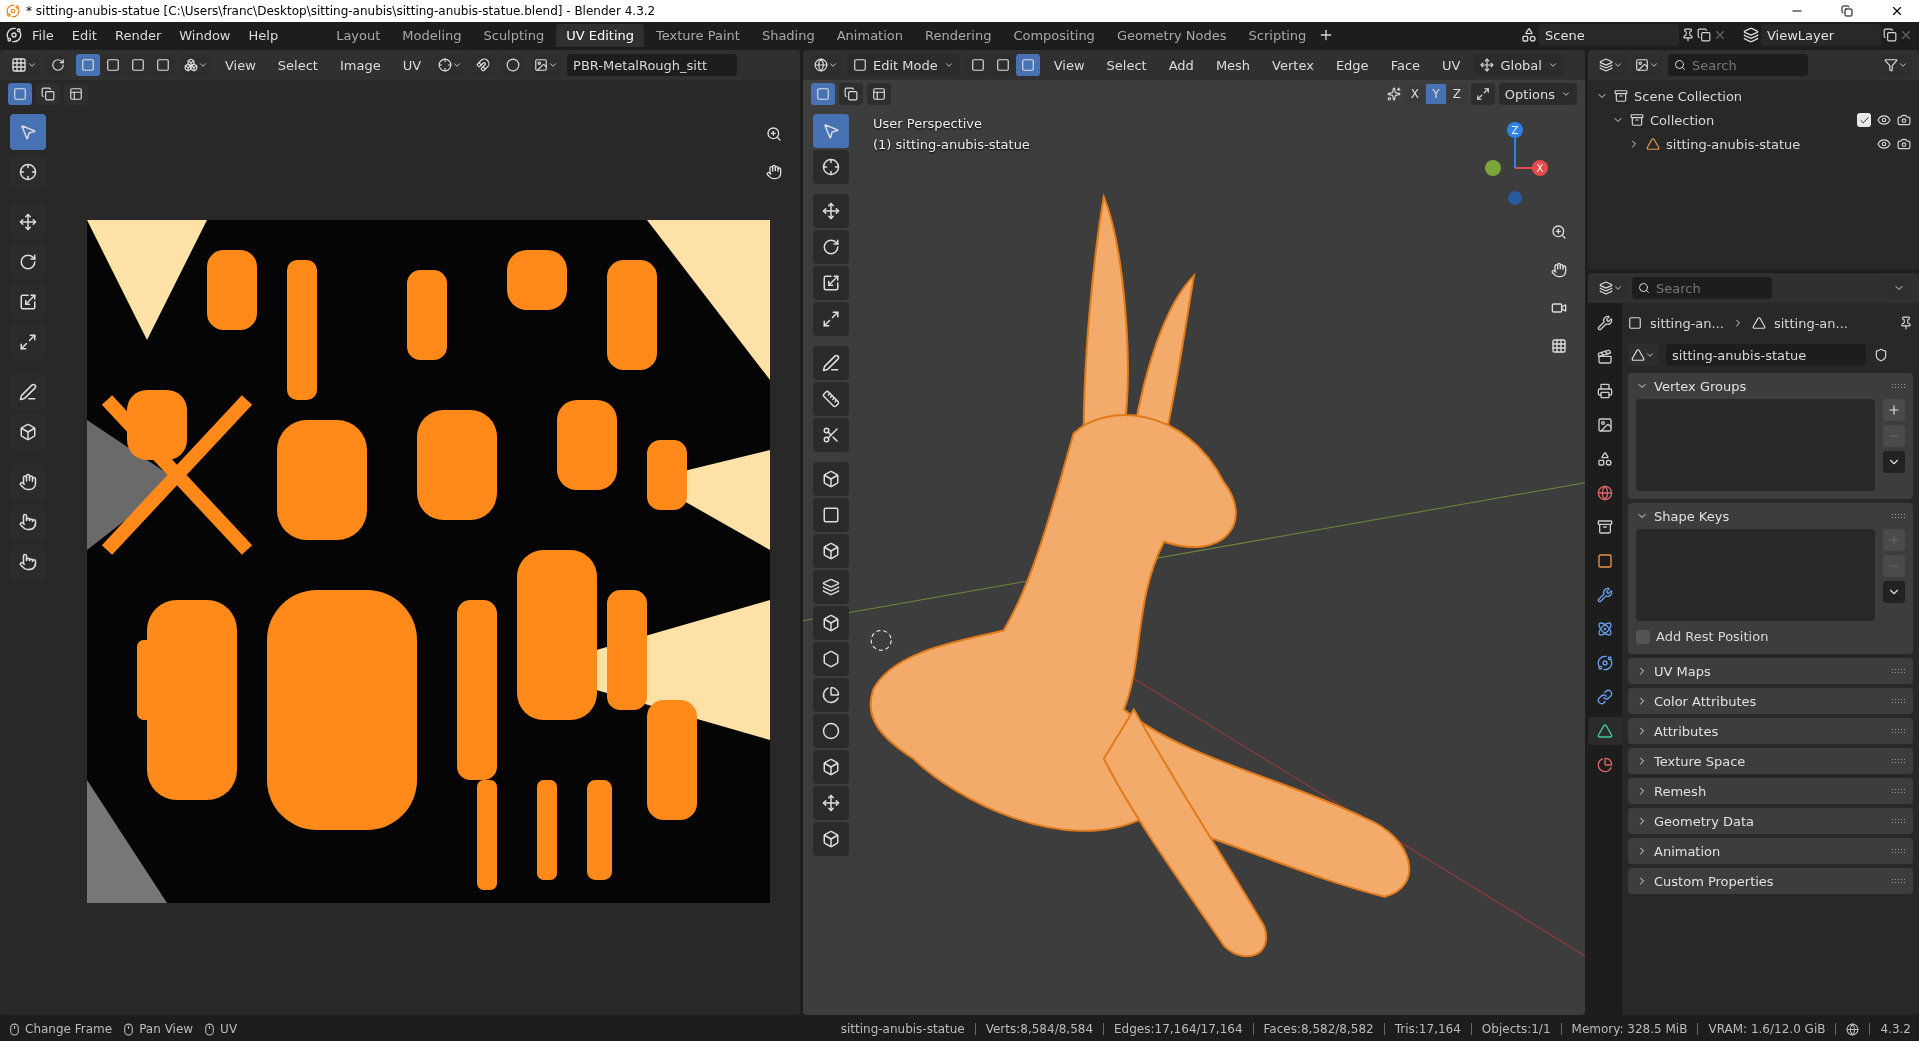 The image size is (1919, 1041). Describe the element at coordinates (1770, 821) in the screenshot. I see `panel-header: Geometry Data` at that location.